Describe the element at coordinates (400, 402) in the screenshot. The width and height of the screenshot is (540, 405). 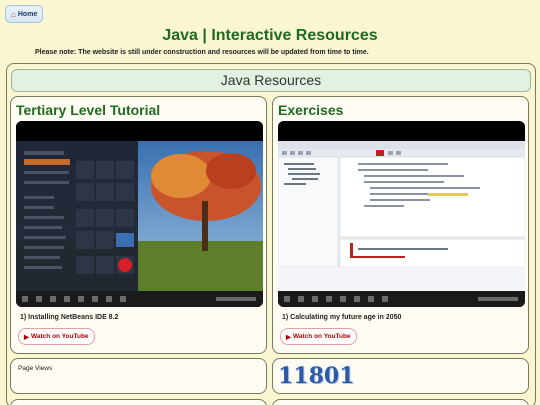
I see `next-card-right` at that location.